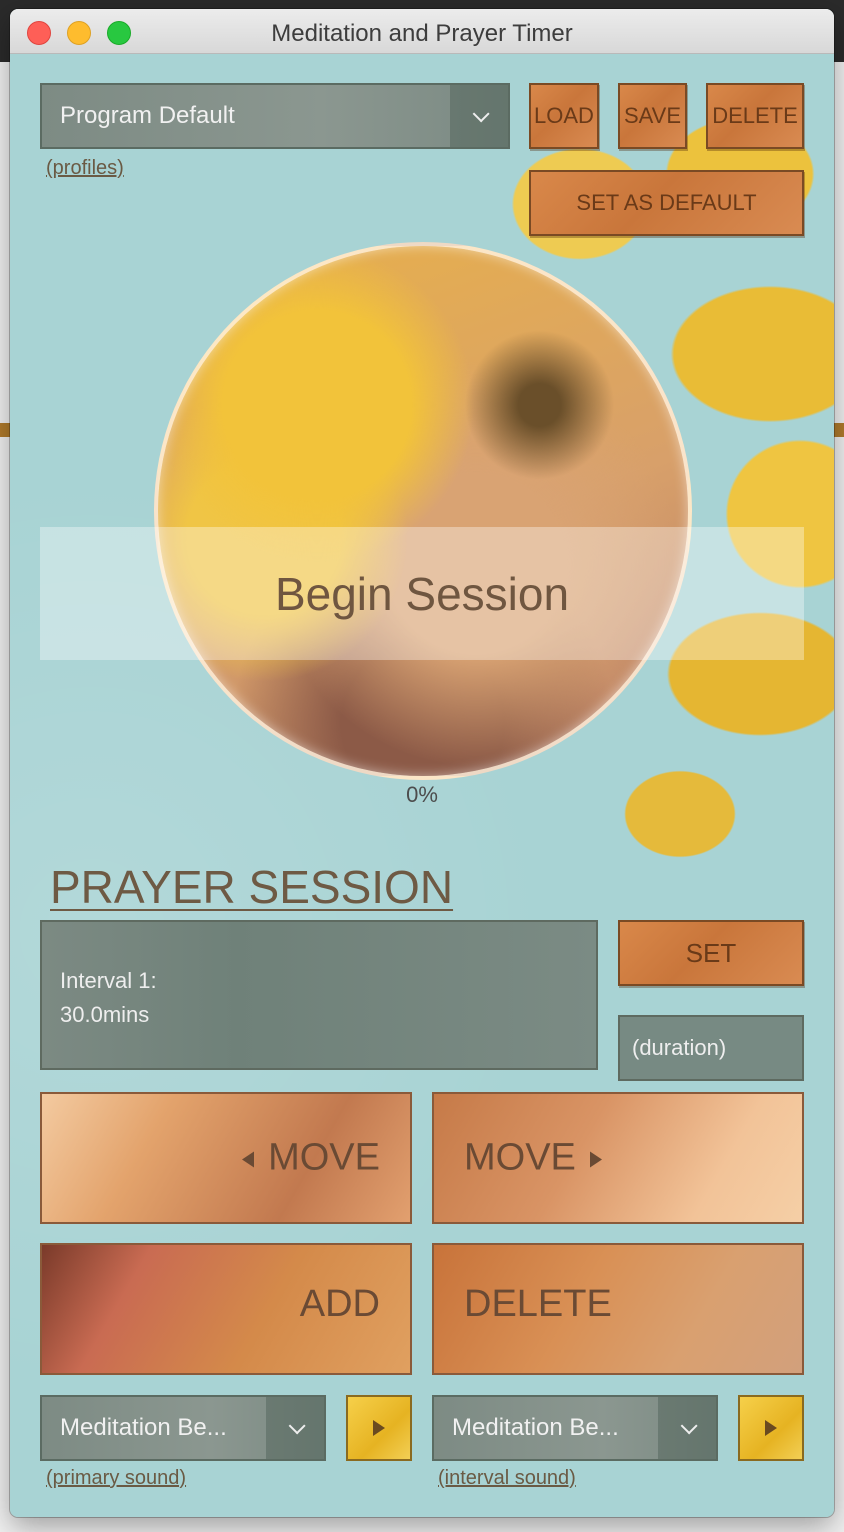 The image size is (844, 1532). What do you see at coordinates (226, 1309) in the screenshot?
I see `add-interval-button: ADD` at bounding box center [226, 1309].